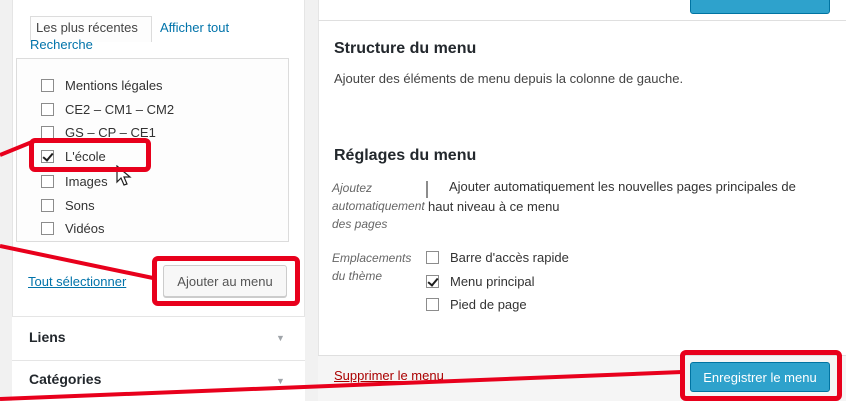  Describe the element at coordinates (341, 385) in the screenshot. I see `annotation-line-save` at that location.